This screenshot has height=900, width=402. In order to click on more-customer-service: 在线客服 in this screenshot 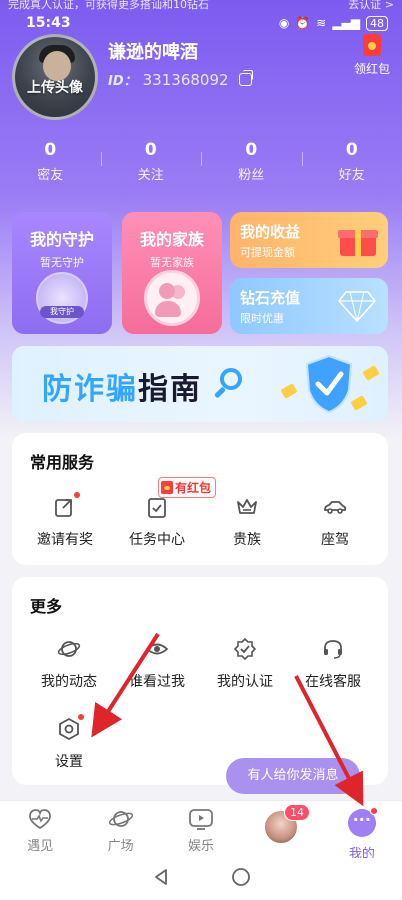, I will do `click(333, 664)`.